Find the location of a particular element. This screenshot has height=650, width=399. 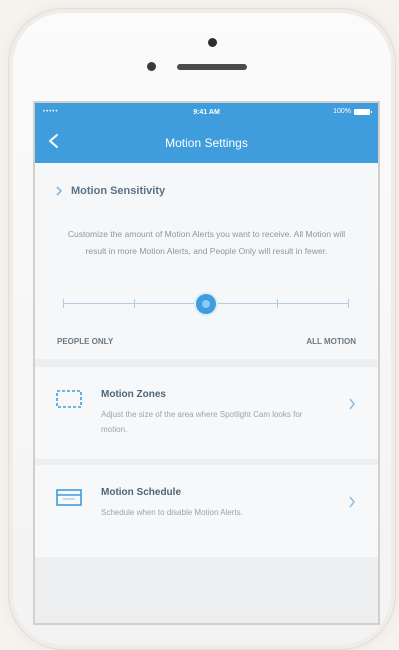

battery-indicator: 100% is located at coordinates (352, 111).